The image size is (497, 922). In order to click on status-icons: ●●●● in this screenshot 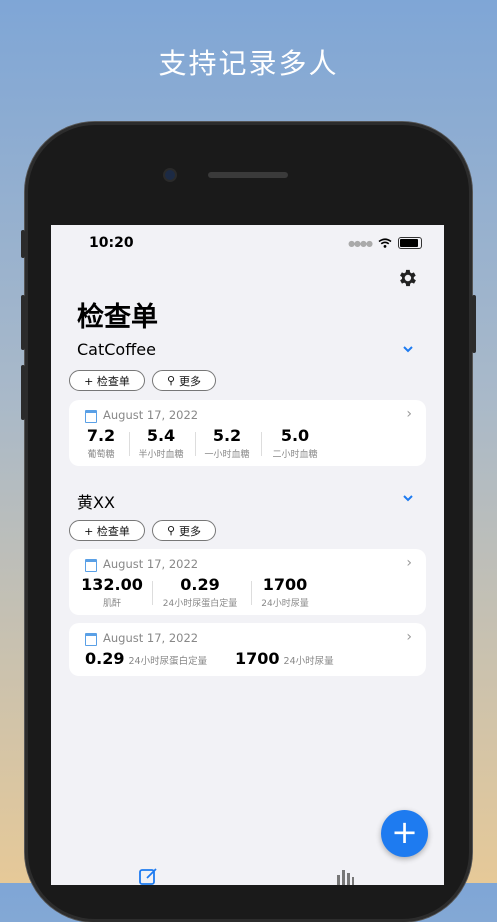, I will do `click(385, 243)`.